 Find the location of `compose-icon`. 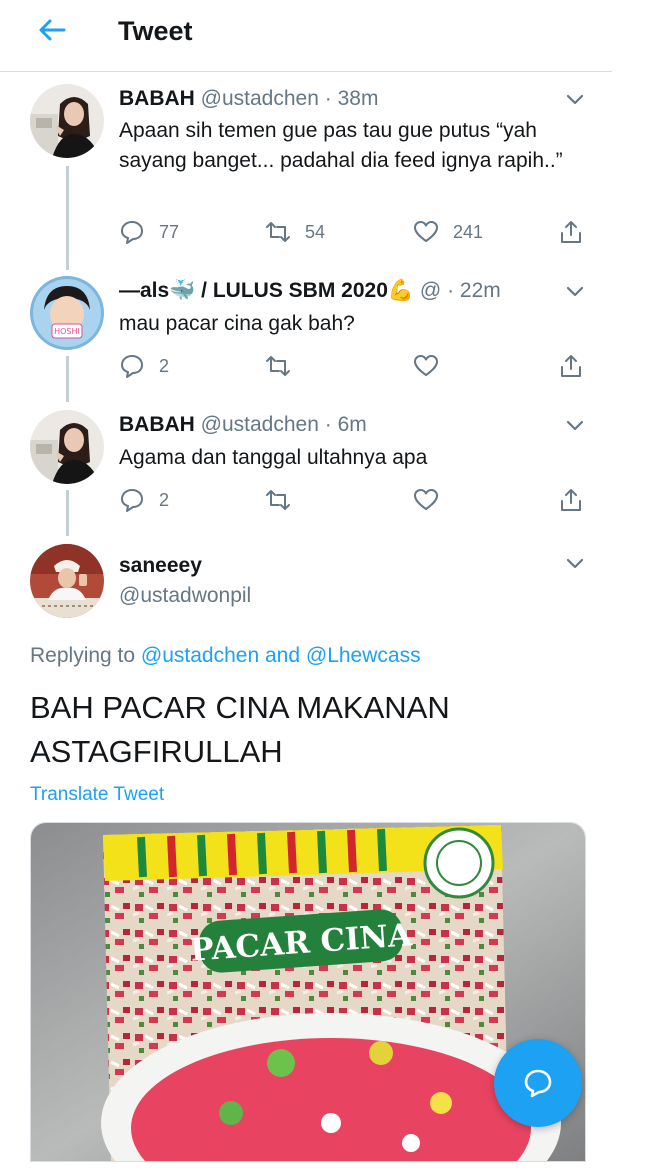

compose-icon is located at coordinates (538, 1083).